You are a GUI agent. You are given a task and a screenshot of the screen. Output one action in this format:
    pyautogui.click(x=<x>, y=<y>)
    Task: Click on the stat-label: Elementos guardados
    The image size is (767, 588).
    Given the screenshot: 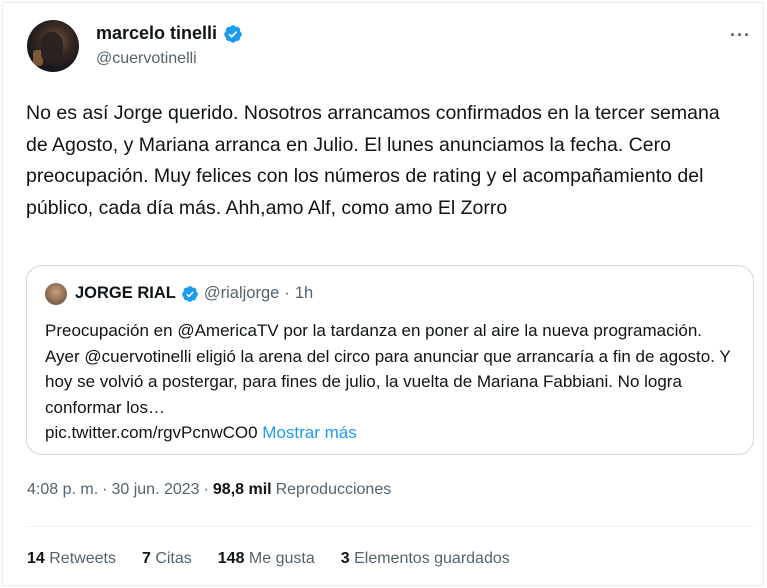 What is the action you would take?
    pyautogui.click(x=432, y=558)
    